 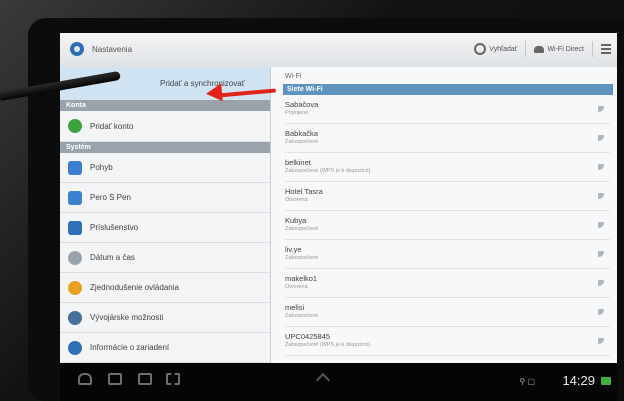 I want to click on motion-icon, so click(x=75, y=167).